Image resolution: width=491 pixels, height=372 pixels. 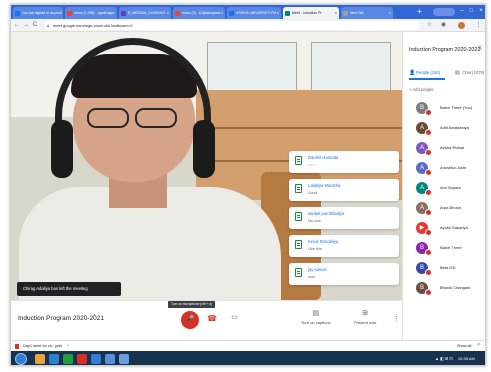 What do you see at coordinates (444, 229) in the screenshot?
I see `participant-row: ▶ Ayush Sakariya` at bounding box center [444, 229].